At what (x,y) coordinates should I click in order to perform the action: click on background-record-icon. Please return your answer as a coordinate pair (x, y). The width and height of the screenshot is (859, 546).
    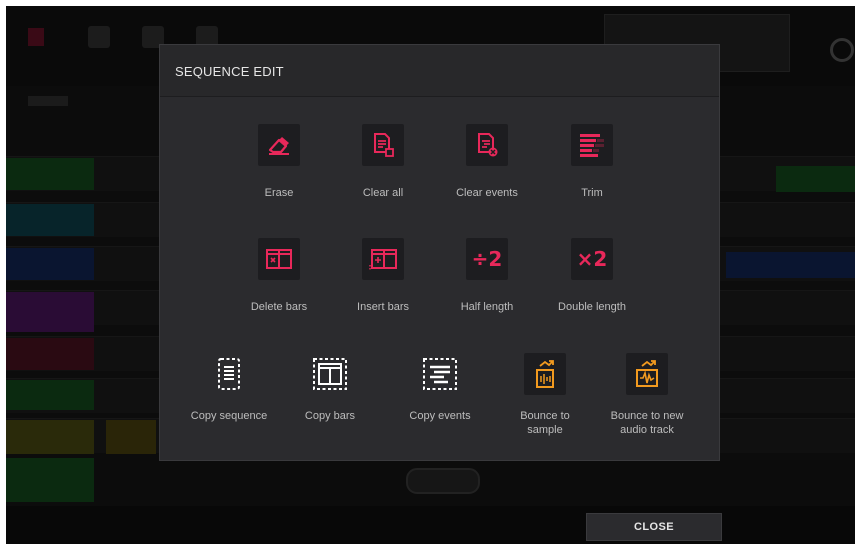
    Looking at the image, I should click on (36, 37).